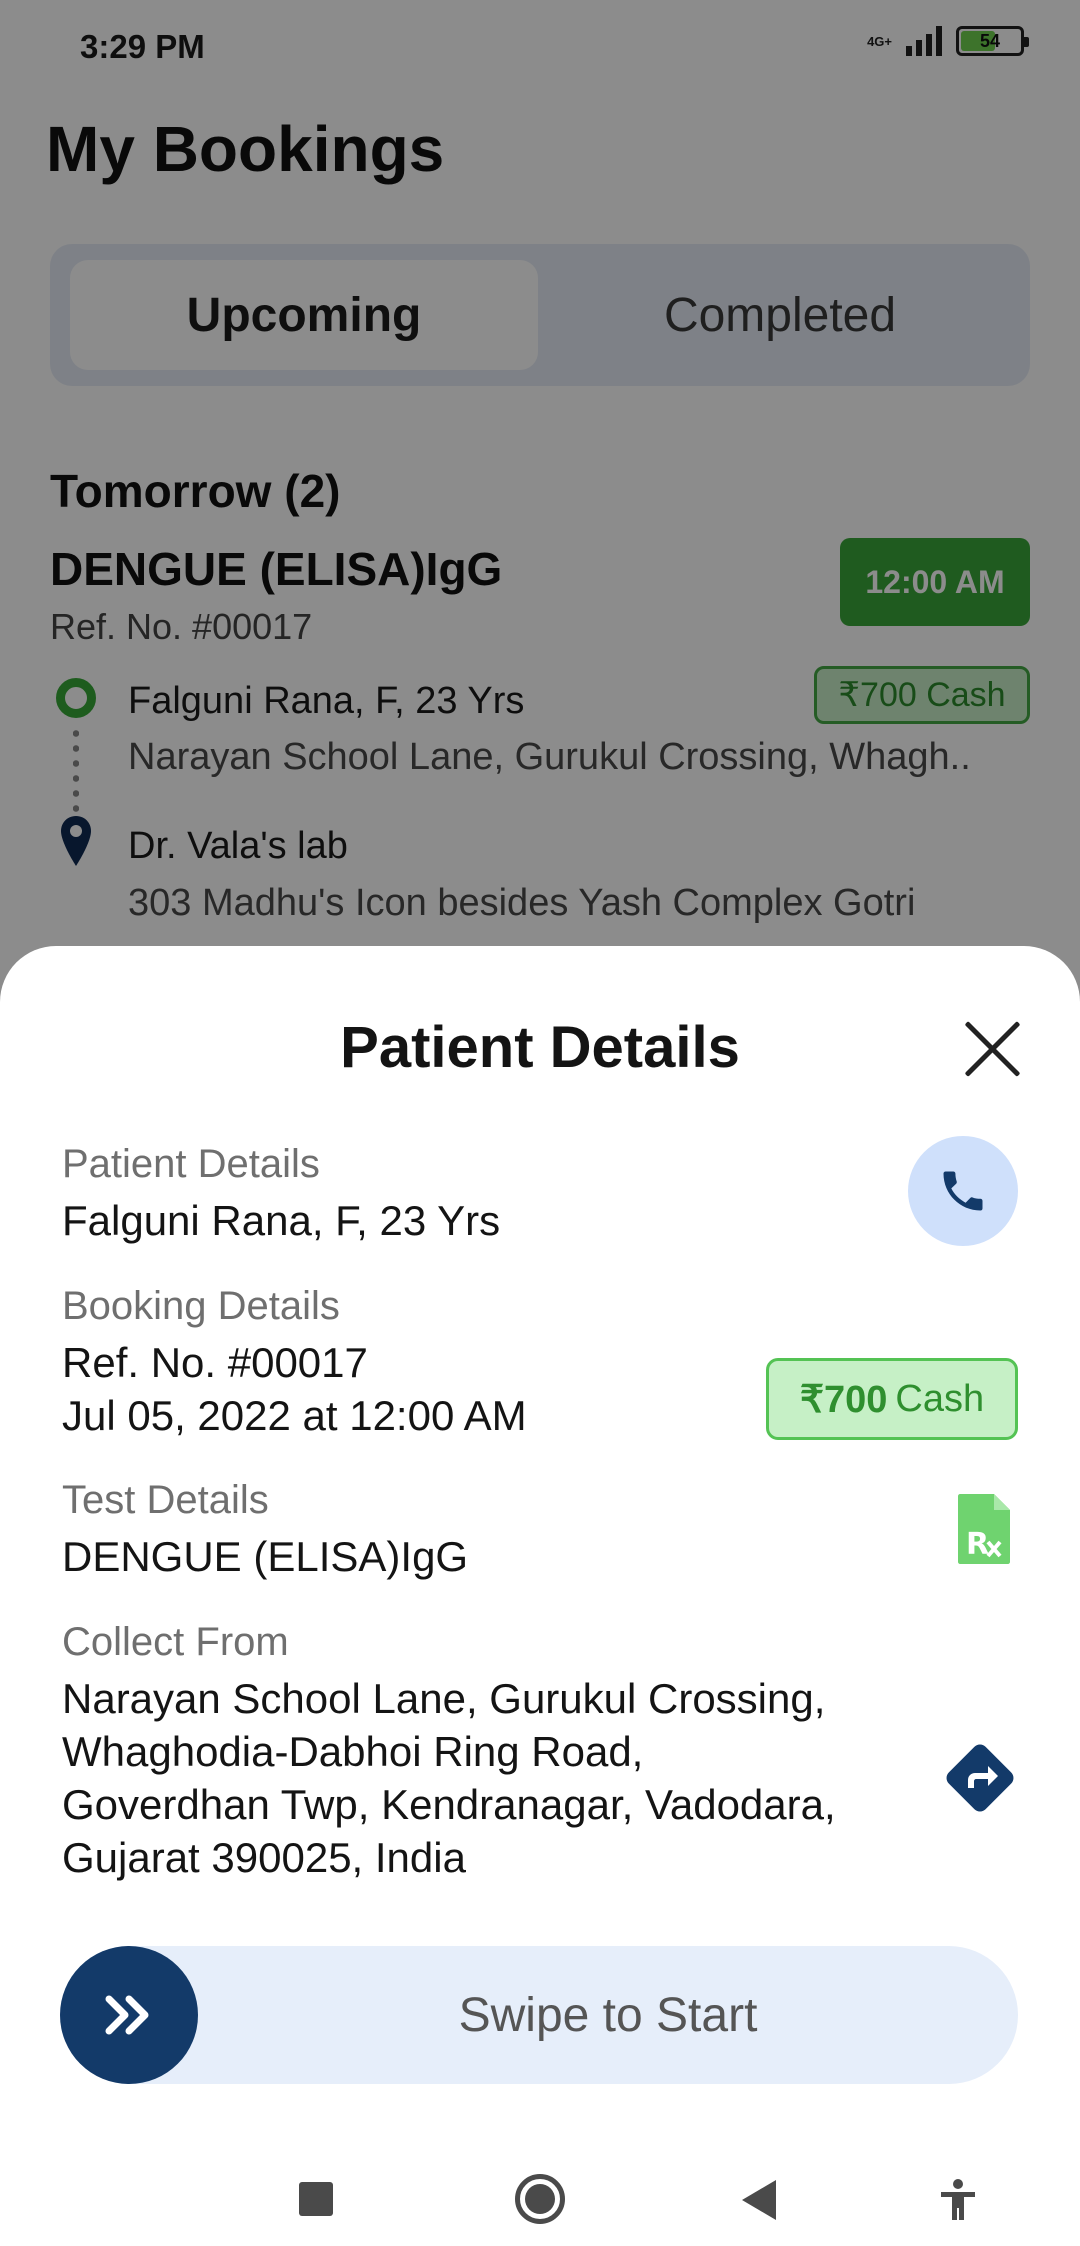 The height and width of the screenshot is (2246, 1080). I want to click on swipe-label: Swipe to Start, so click(608, 2015).